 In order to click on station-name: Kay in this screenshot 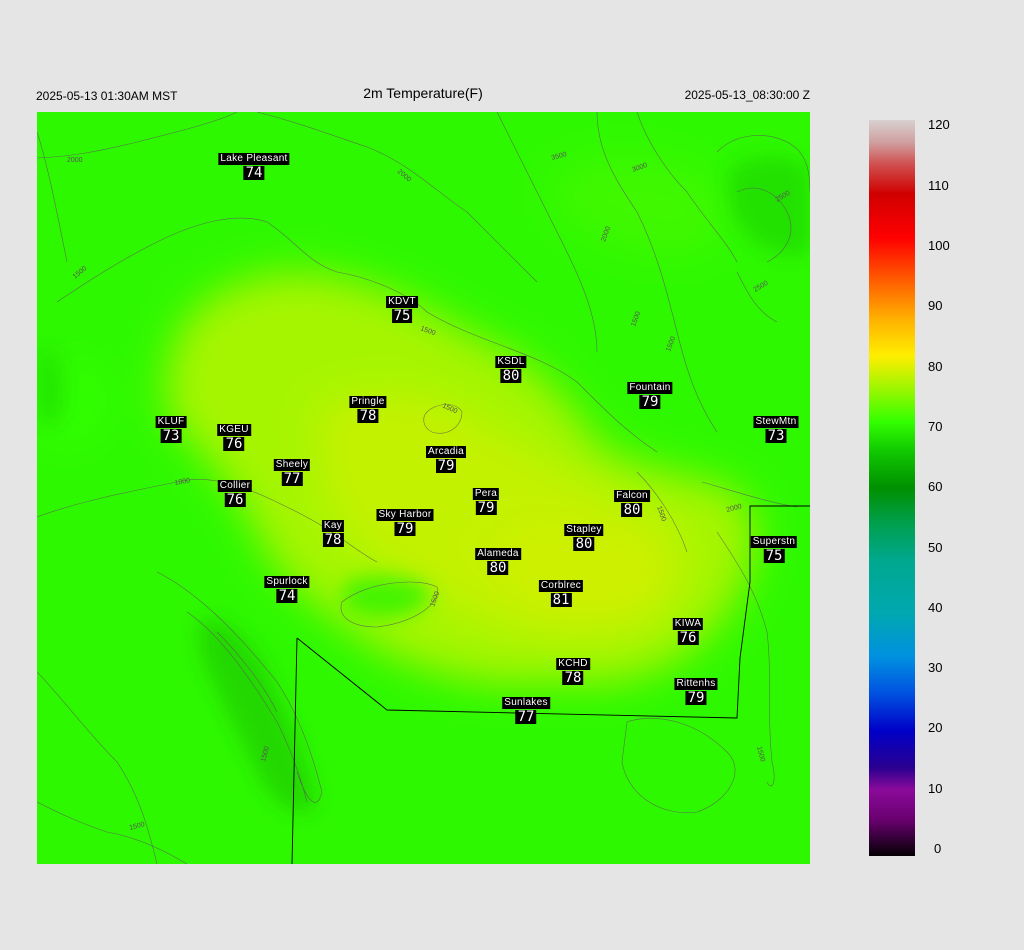, I will do `click(333, 526)`.